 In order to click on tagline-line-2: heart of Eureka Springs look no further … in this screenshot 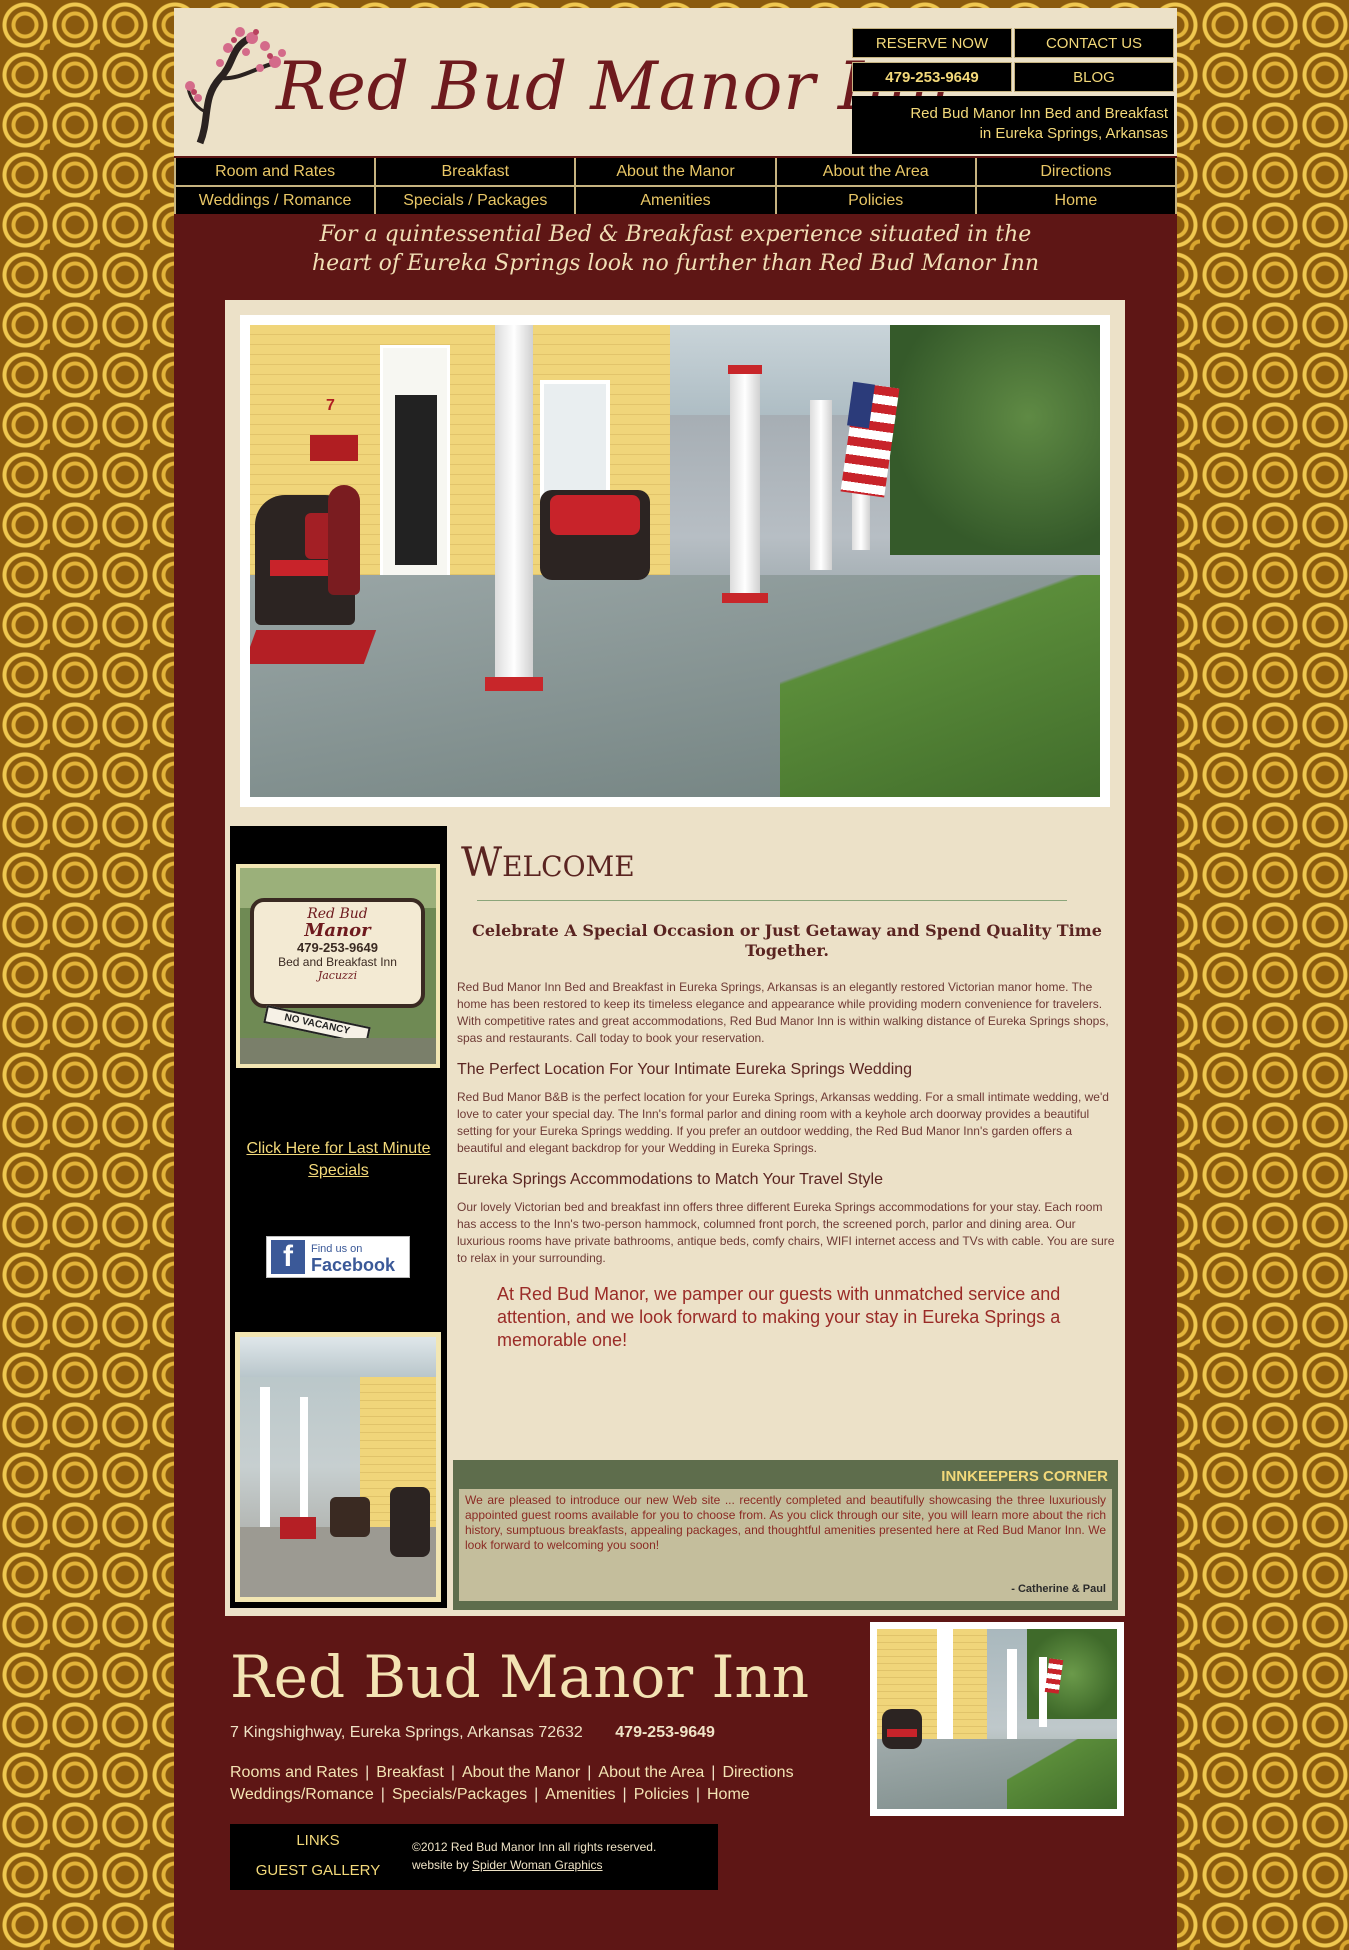, I will do `click(675, 263)`.